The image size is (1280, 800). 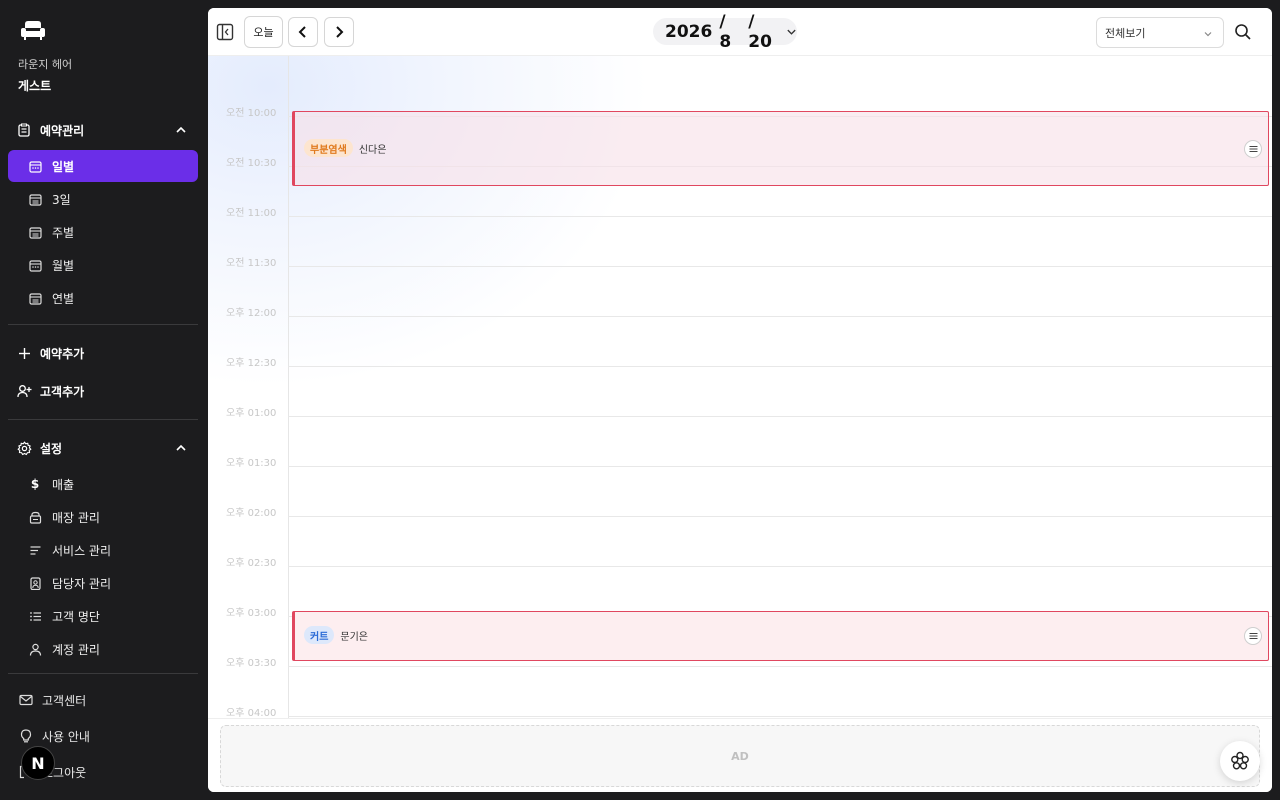 I want to click on customer-name: 문기은, so click(x=354, y=637).